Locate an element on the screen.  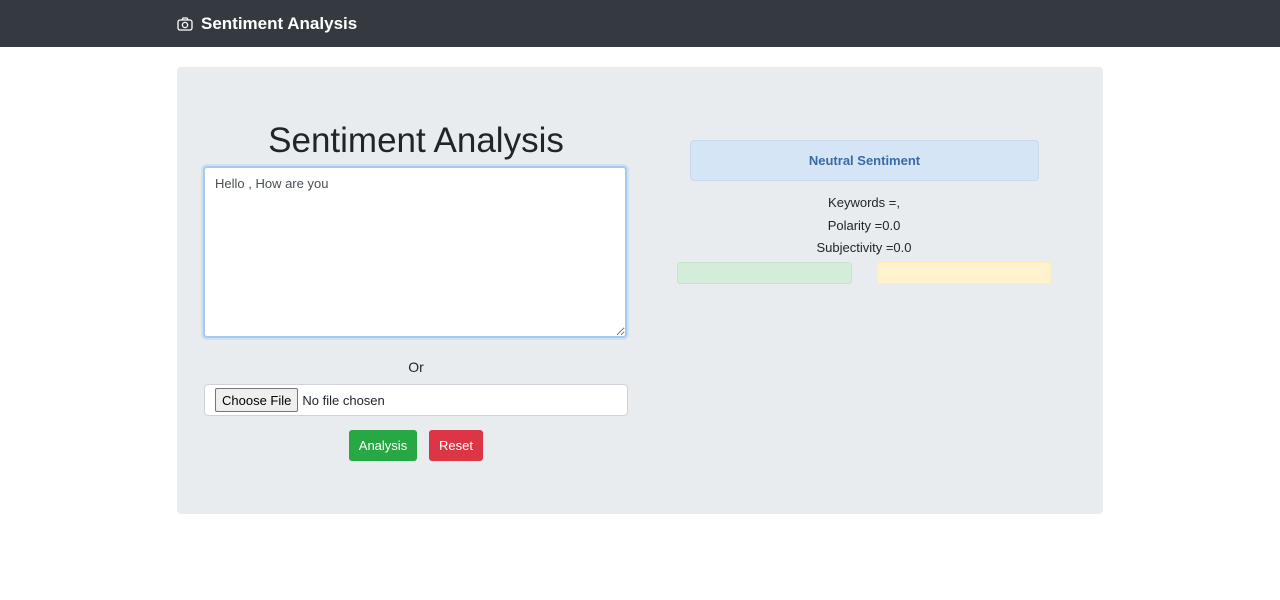
subjectivity-text: Subjectivity =0.0 is located at coordinates (864, 247).